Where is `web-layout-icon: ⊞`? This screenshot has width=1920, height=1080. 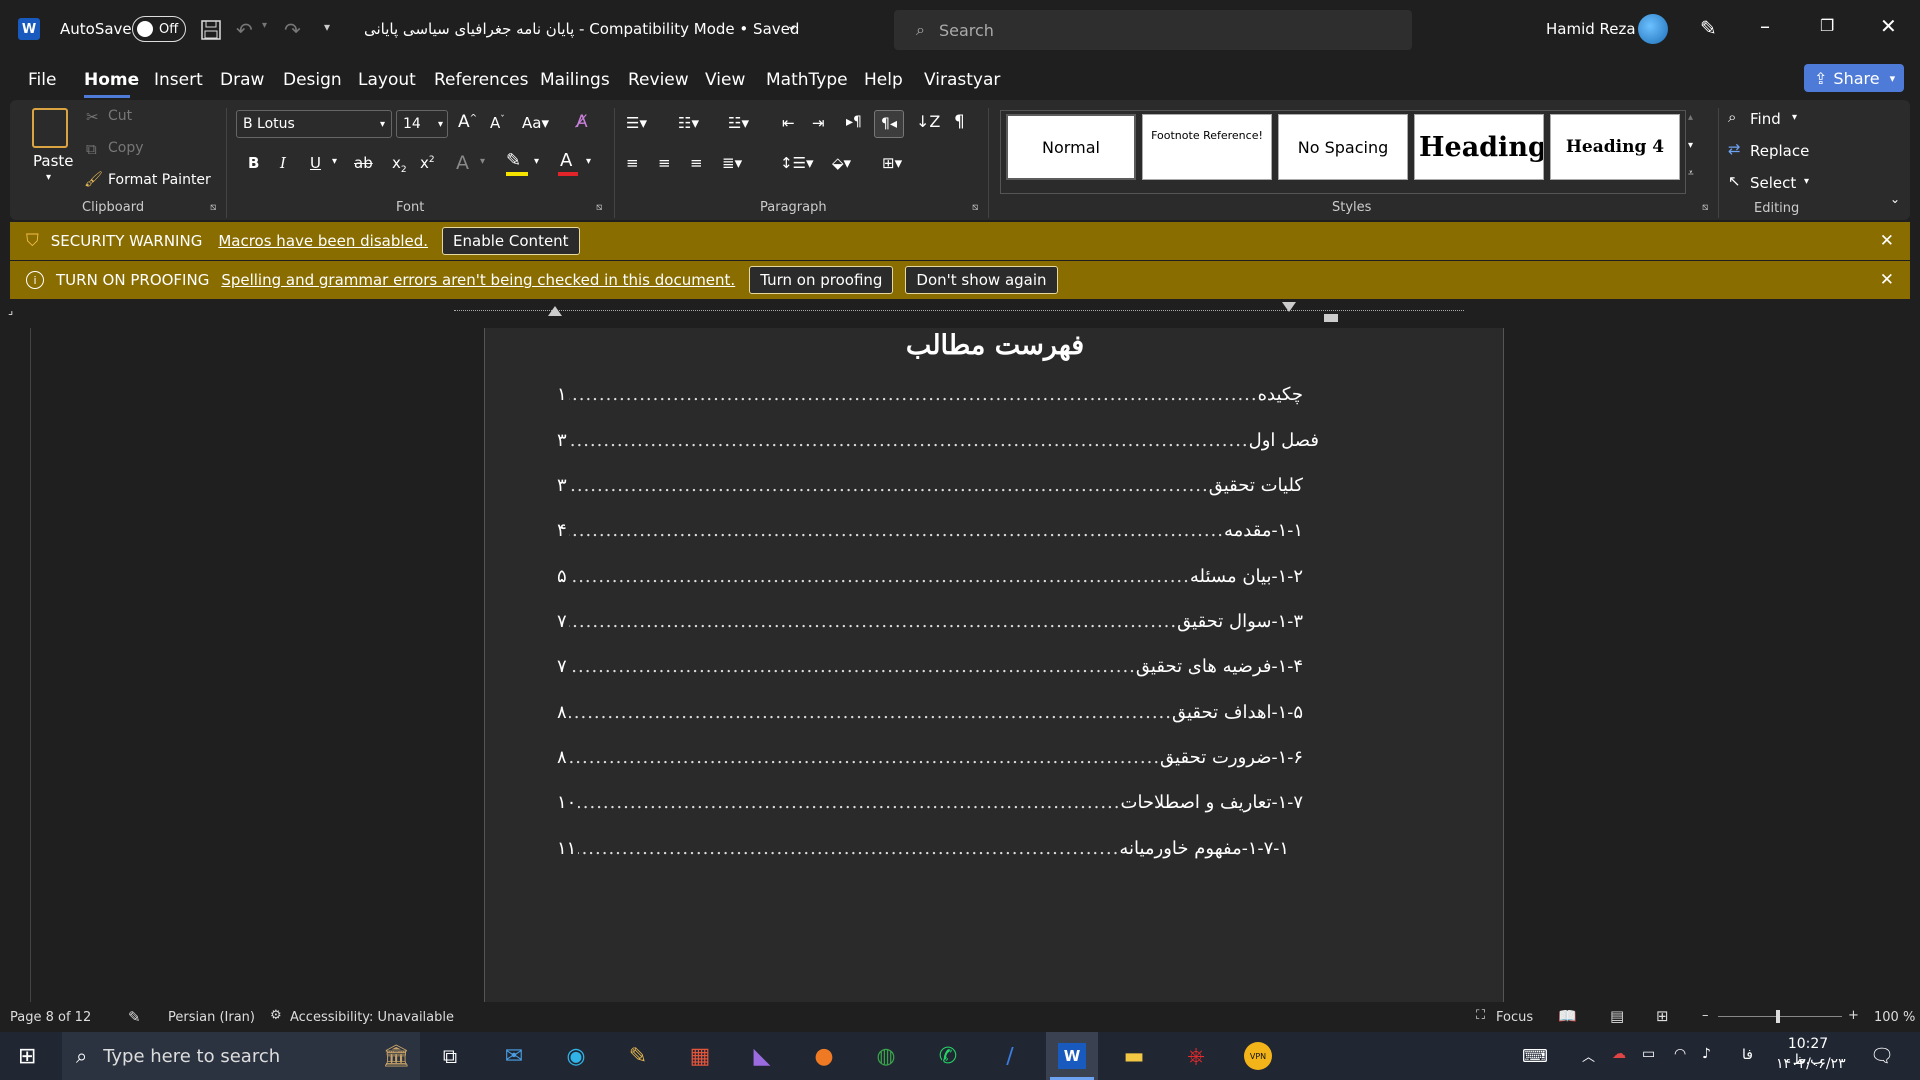 web-layout-icon: ⊞ is located at coordinates (1662, 1016).